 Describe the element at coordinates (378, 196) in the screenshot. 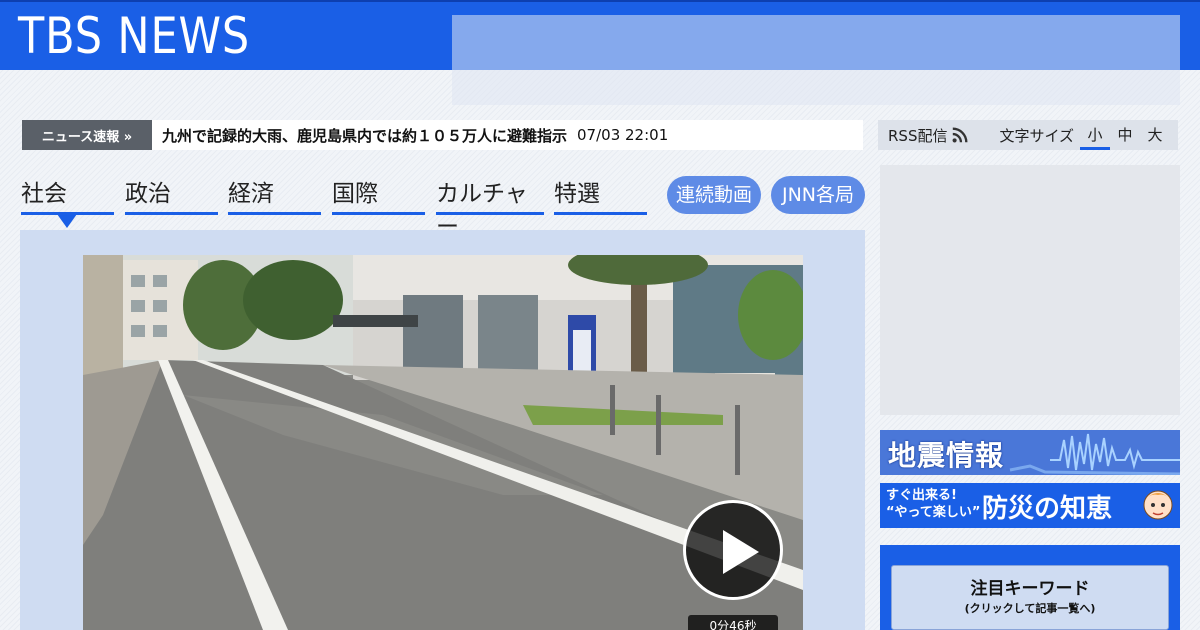

I see `tab-international: 国際` at that location.